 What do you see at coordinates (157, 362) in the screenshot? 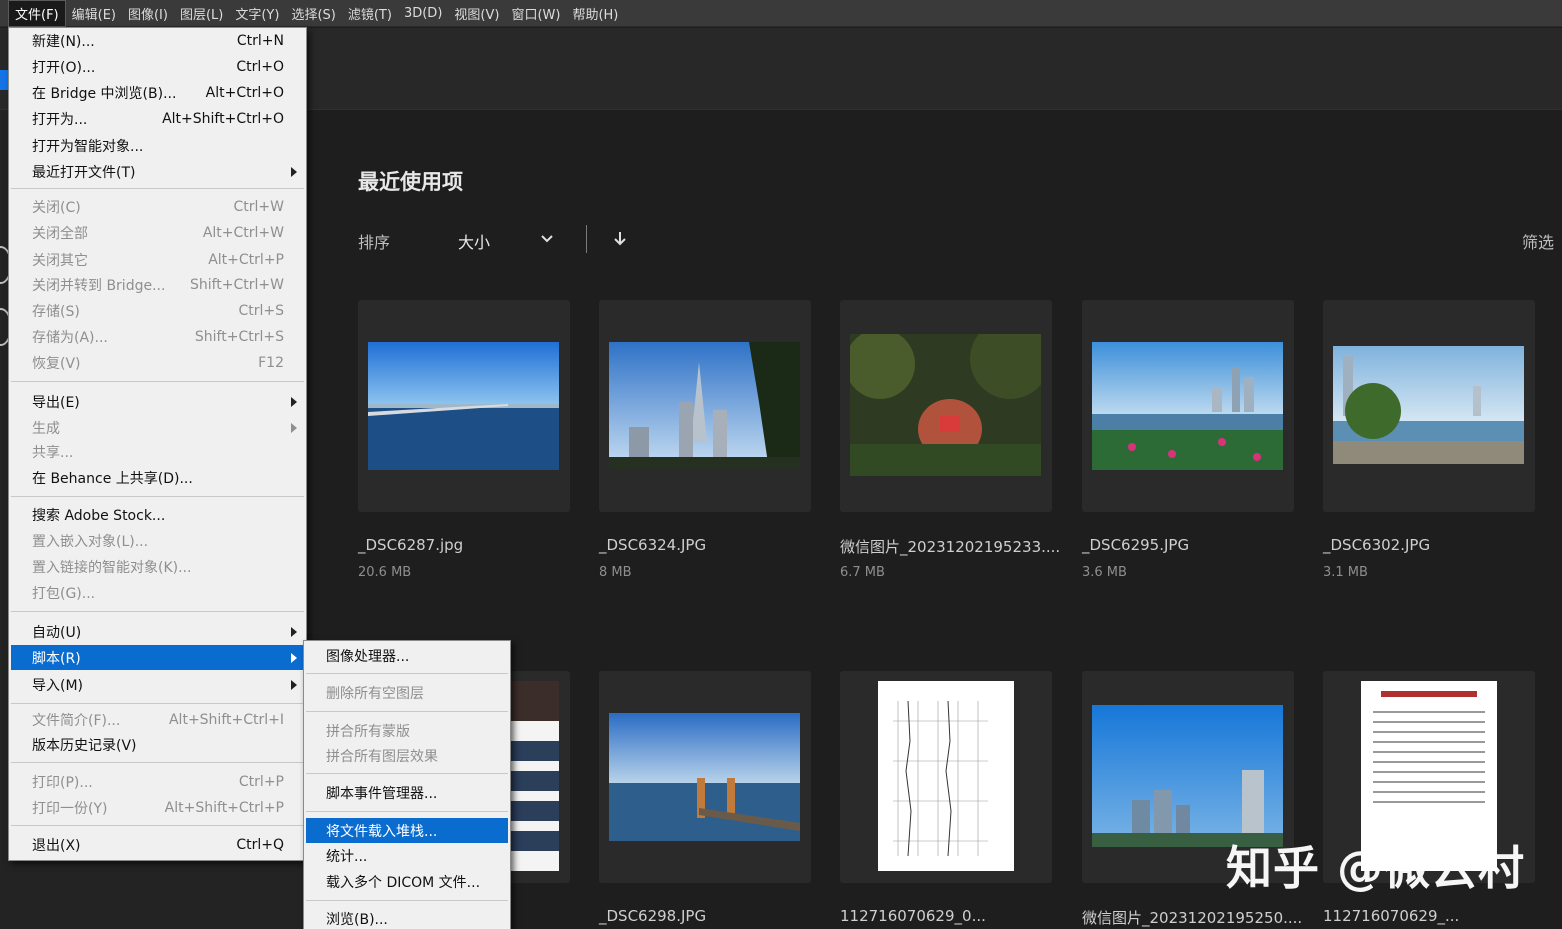
I see `menu-item-revert: 恢复(V) F12` at bounding box center [157, 362].